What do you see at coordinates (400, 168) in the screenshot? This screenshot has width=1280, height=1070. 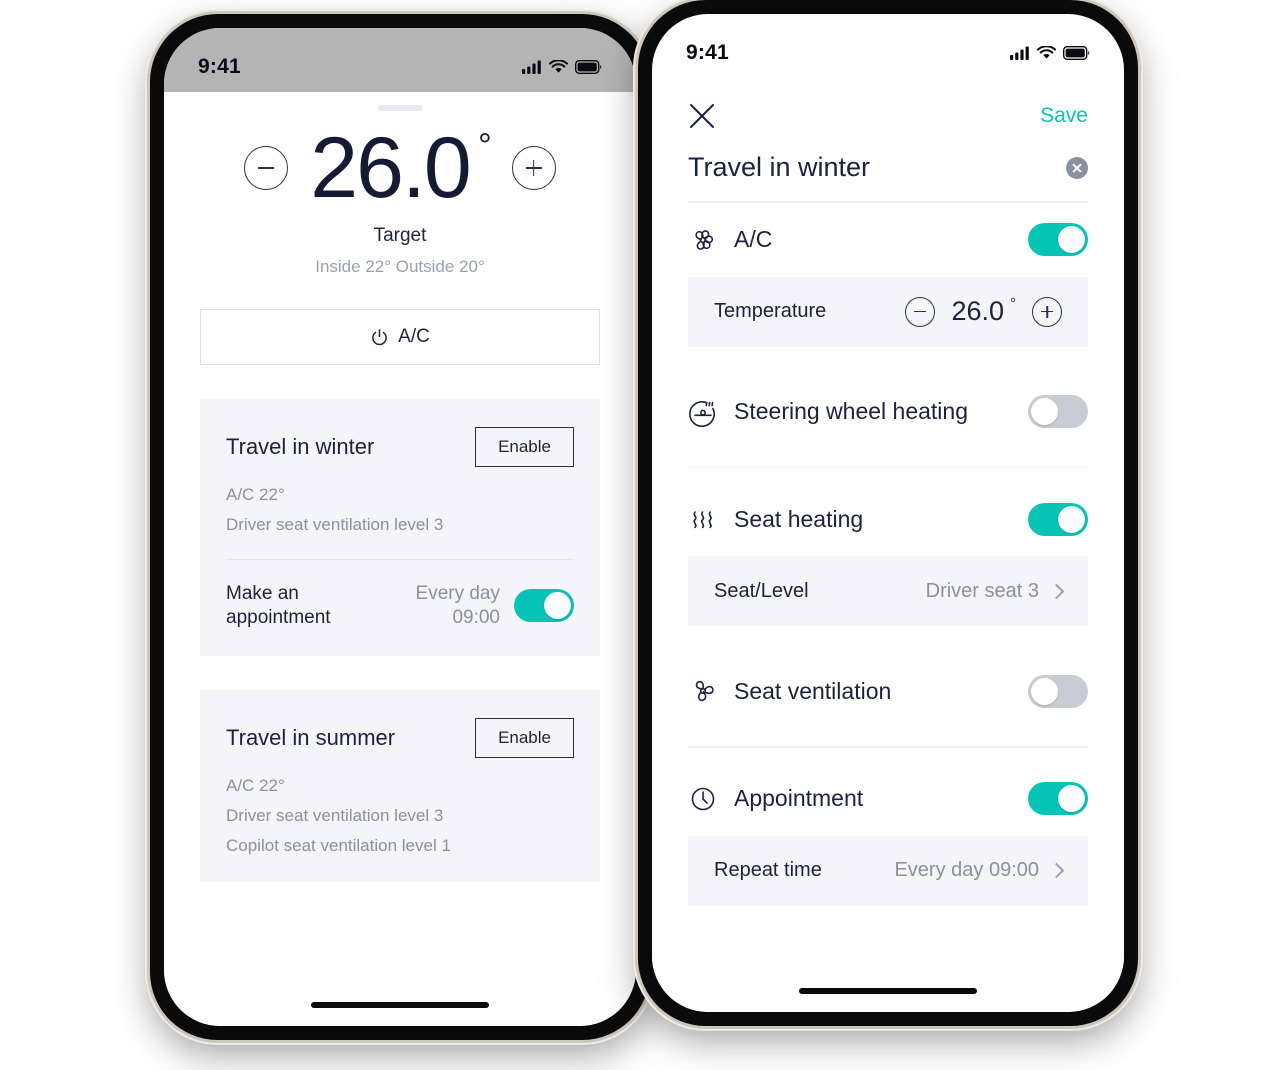 I see `target-temperature-control: 26.0 °` at bounding box center [400, 168].